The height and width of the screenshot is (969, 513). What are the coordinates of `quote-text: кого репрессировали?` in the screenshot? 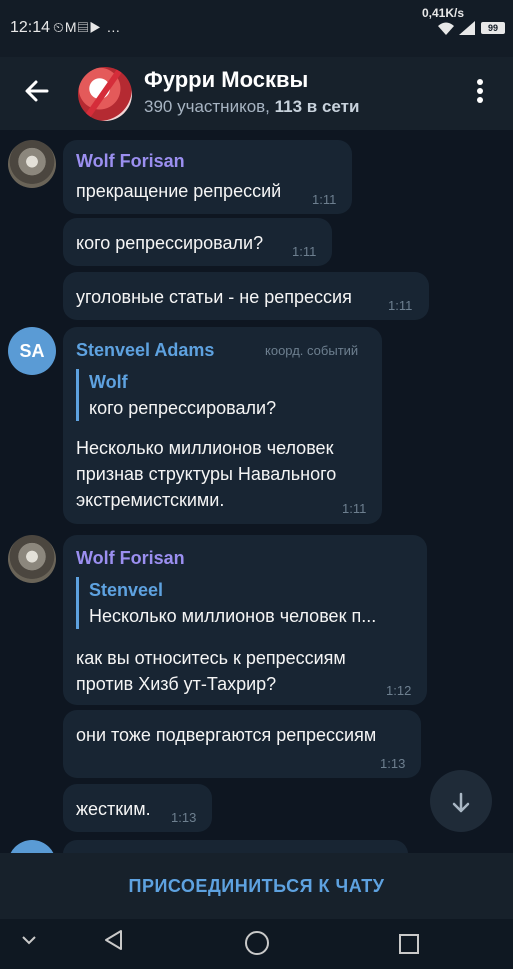 It's located at (183, 408).